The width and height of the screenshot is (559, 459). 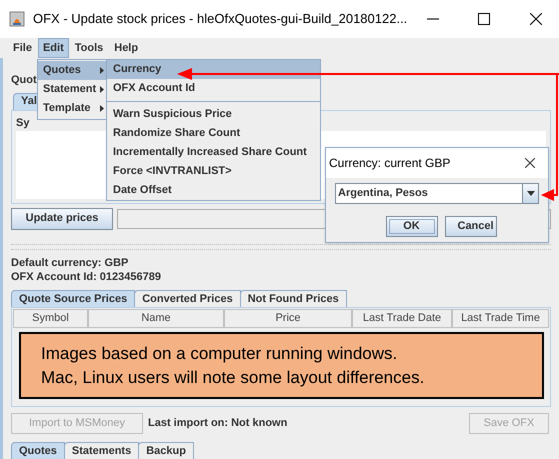 What do you see at coordinates (213, 190) in the screenshot?
I see `menu-item: Date Offset` at bounding box center [213, 190].